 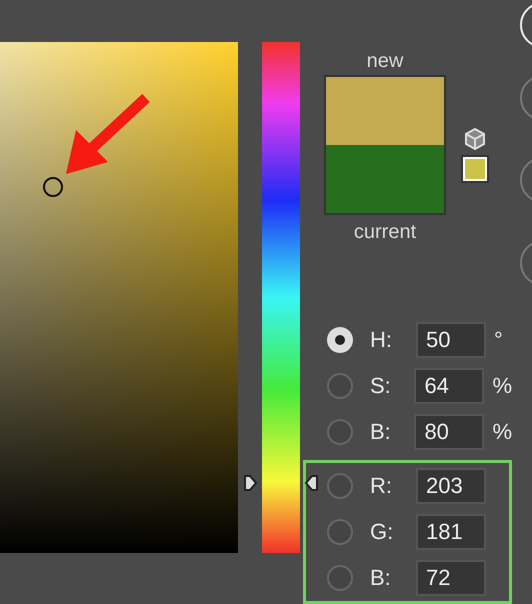 What do you see at coordinates (475, 169) in the screenshot?
I see `web-color-swatch` at bounding box center [475, 169].